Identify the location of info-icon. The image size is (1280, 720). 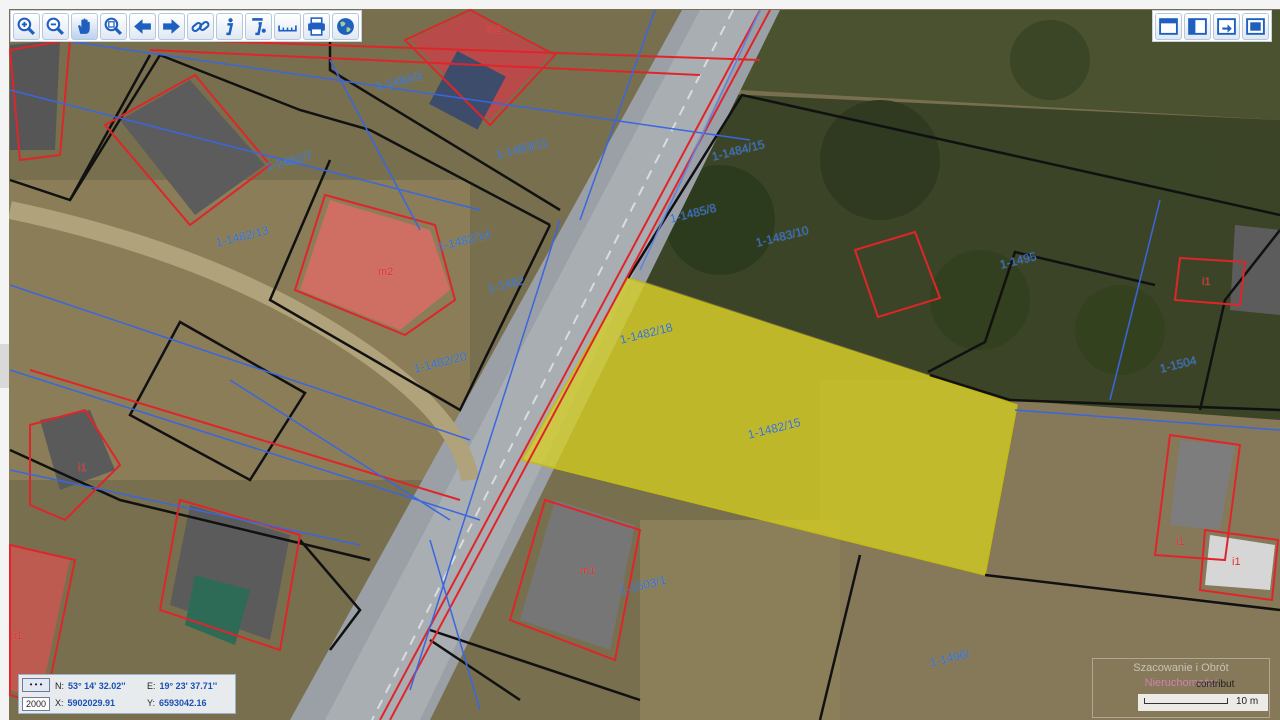
(230, 27).